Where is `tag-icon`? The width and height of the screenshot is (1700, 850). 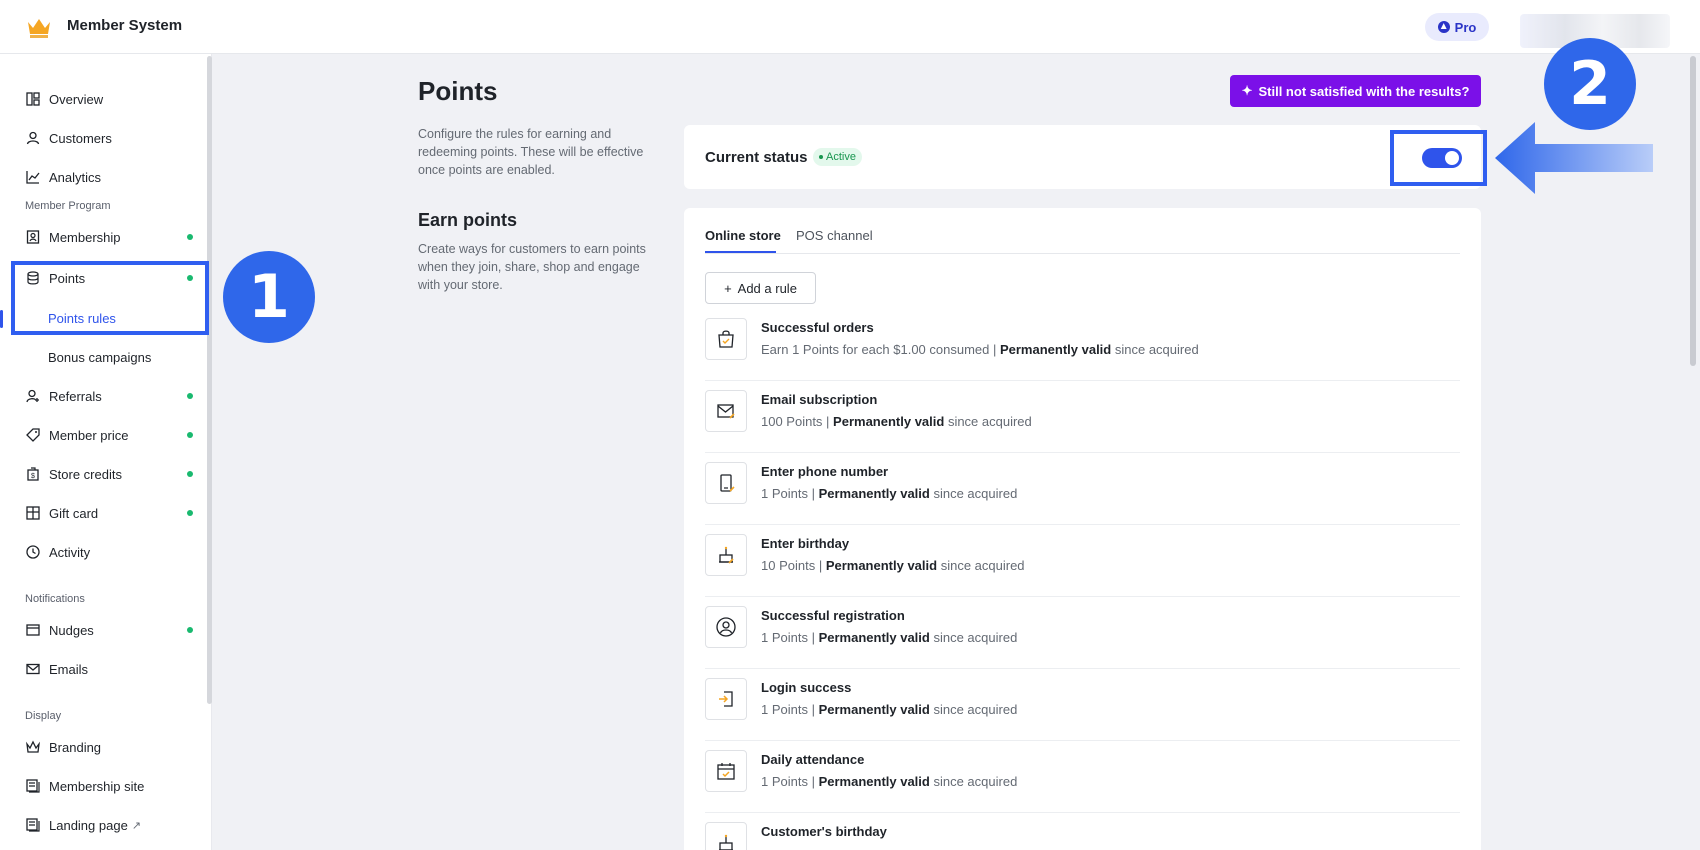 tag-icon is located at coordinates (32, 435).